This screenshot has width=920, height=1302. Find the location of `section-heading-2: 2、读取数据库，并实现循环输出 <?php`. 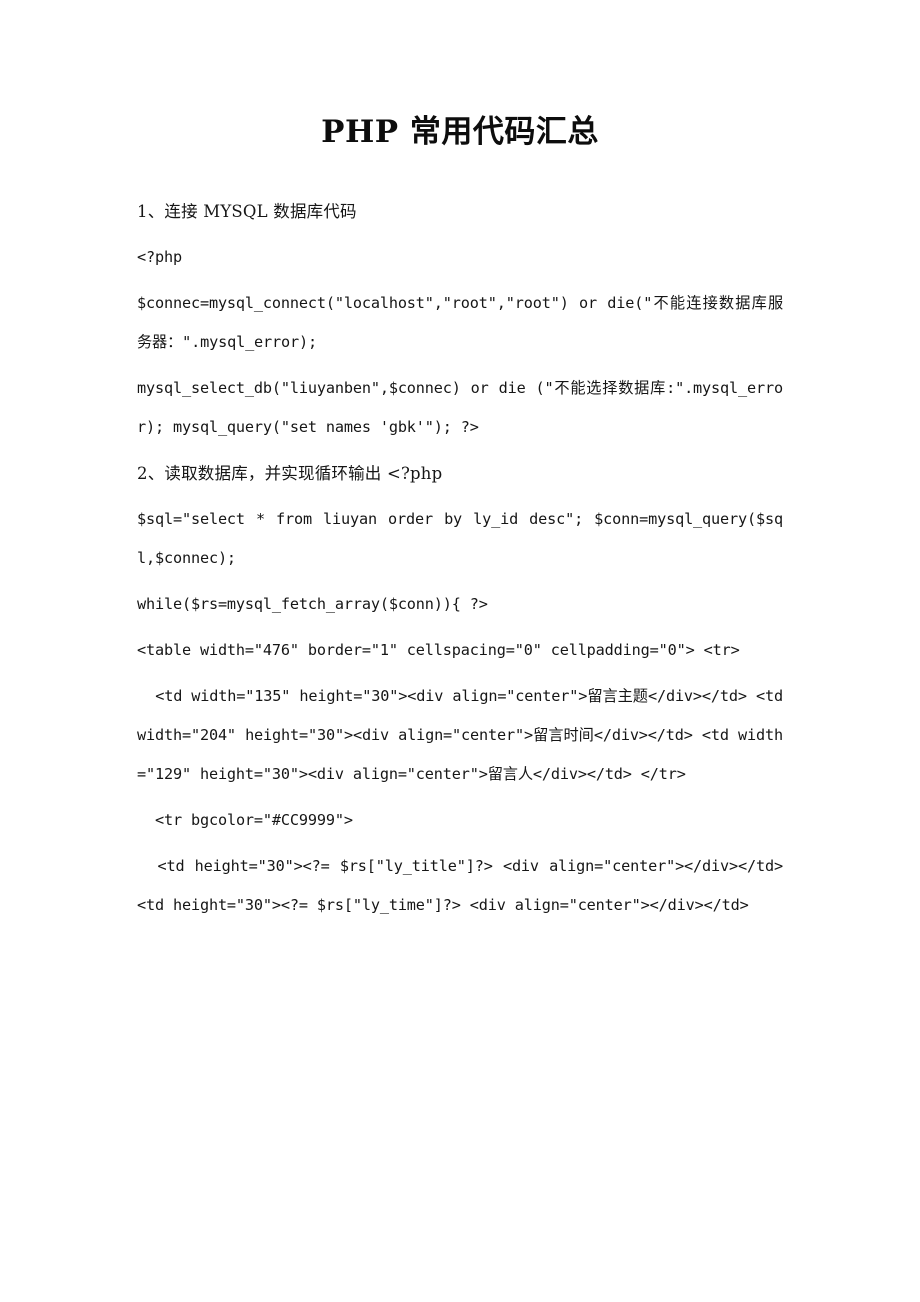

section-heading-2: 2、读取数据库，并实现循环输出 <?php is located at coordinates (290, 473).